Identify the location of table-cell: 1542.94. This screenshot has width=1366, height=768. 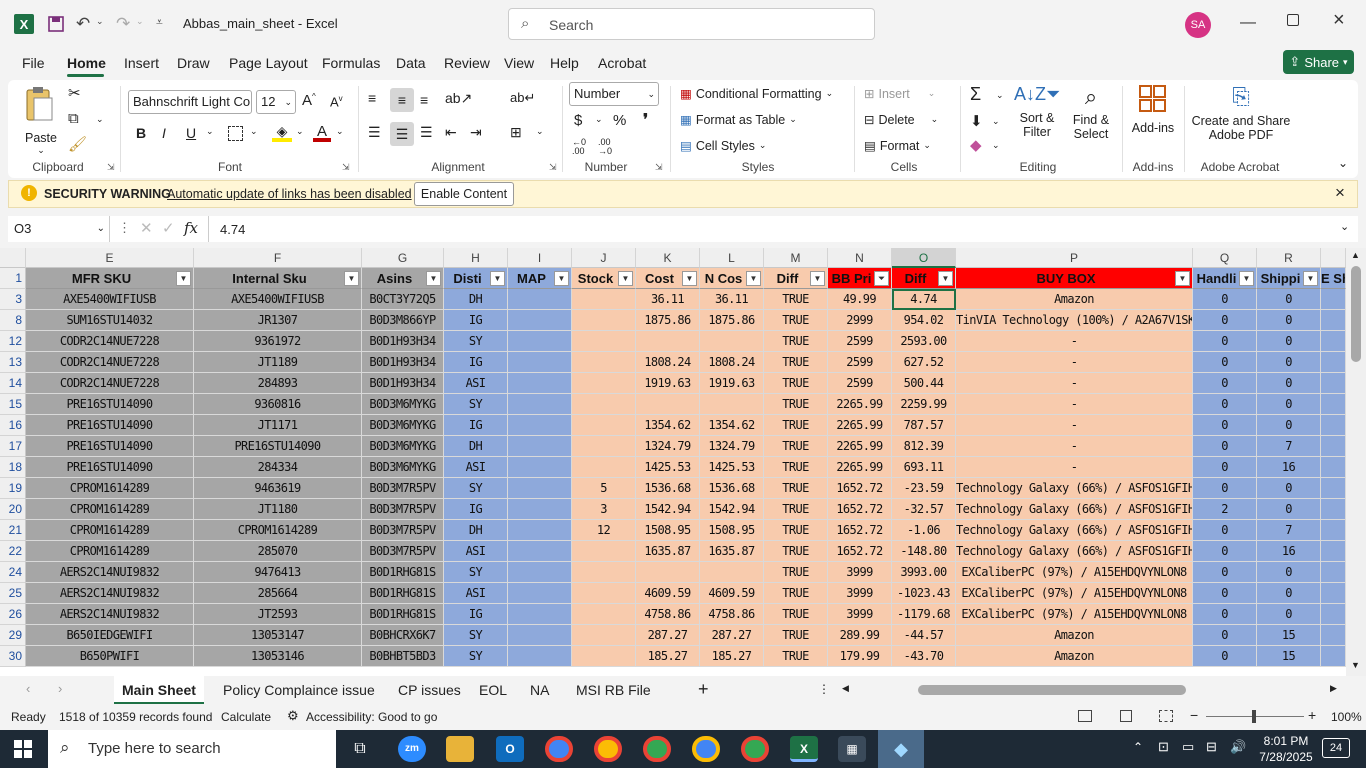
(732, 509).